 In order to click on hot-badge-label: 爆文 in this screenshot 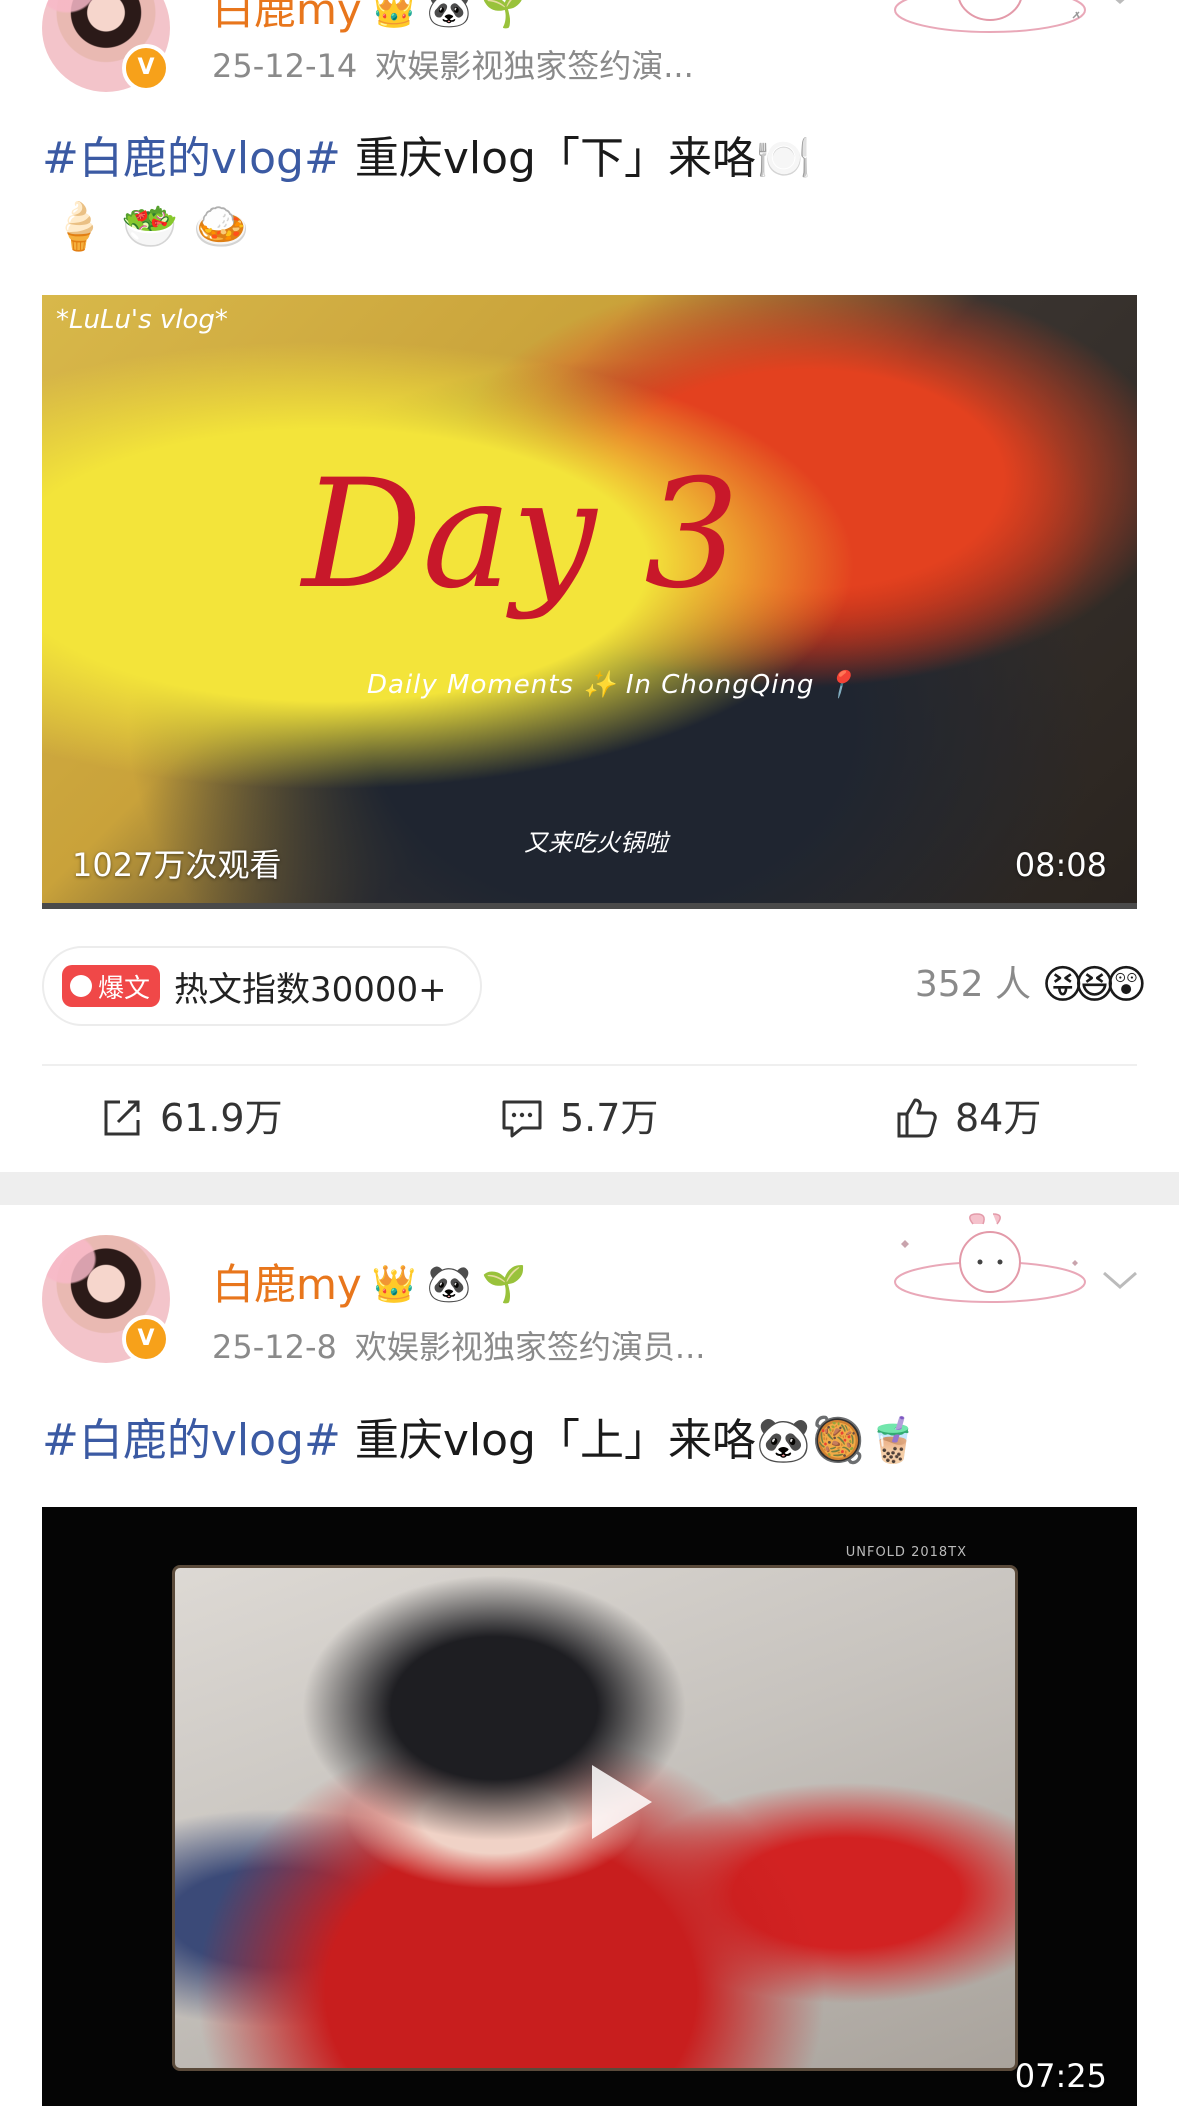, I will do `click(124, 988)`.